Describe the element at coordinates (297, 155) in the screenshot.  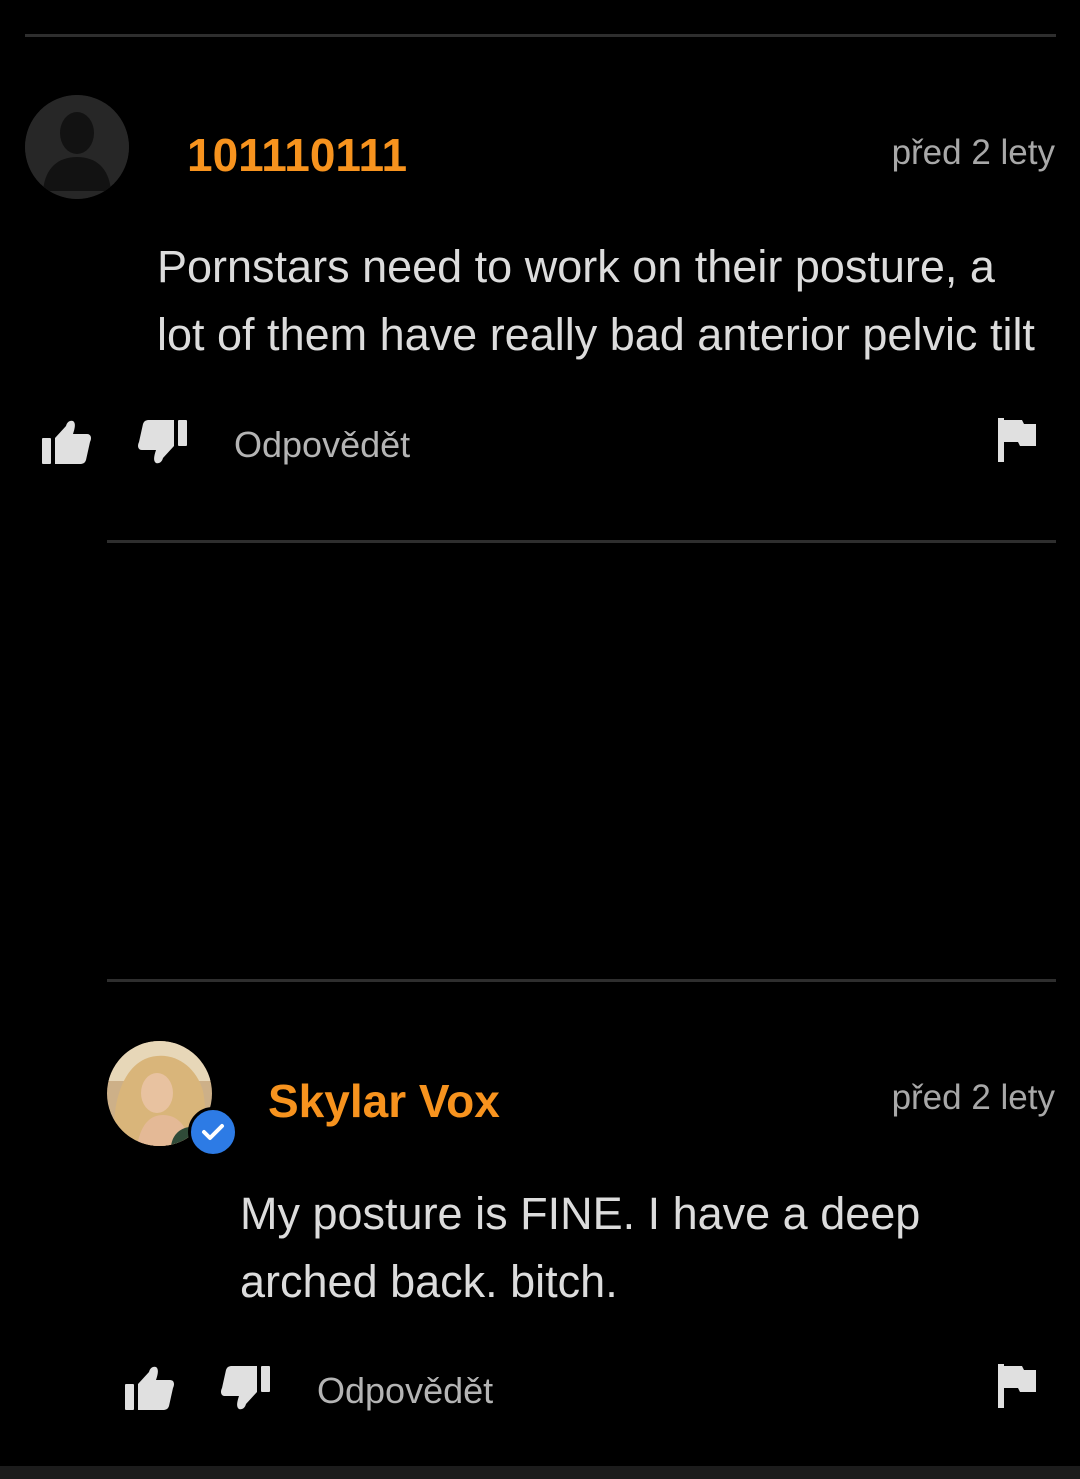
I see `username: 101110111` at that location.